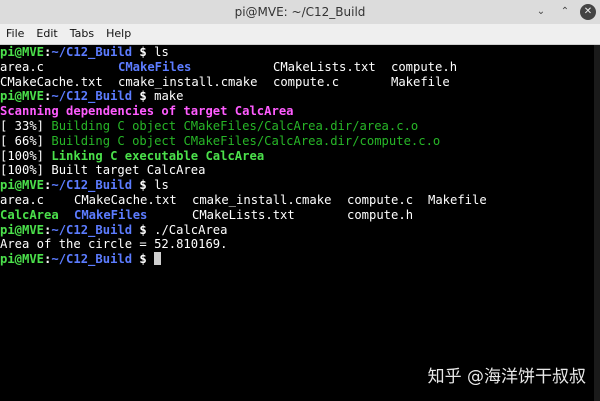 The height and width of the screenshot is (401, 600). I want to click on prompt-line: pi@MVE:~/C12_Build $ ./CalcArea, so click(297, 230).